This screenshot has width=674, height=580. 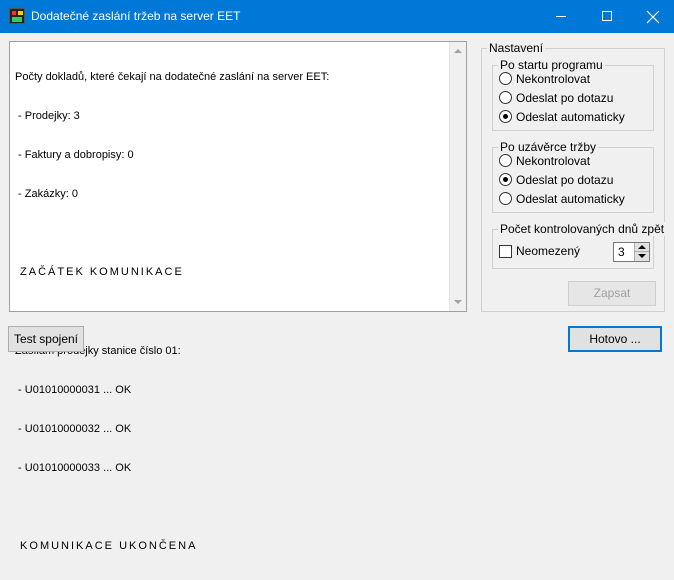 I want to click on stepper-up-button, so click(x=642, y=247).